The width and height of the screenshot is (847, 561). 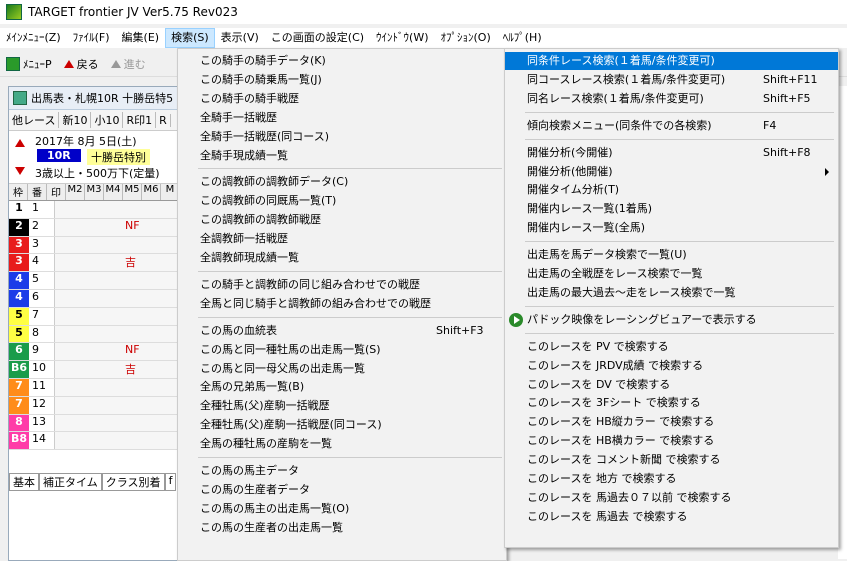 What do you see at coordinates (249, 257) in the screenshot?
I see `menu-item-label: 全調教師現成績一覧` at bounding box center [249, 257].